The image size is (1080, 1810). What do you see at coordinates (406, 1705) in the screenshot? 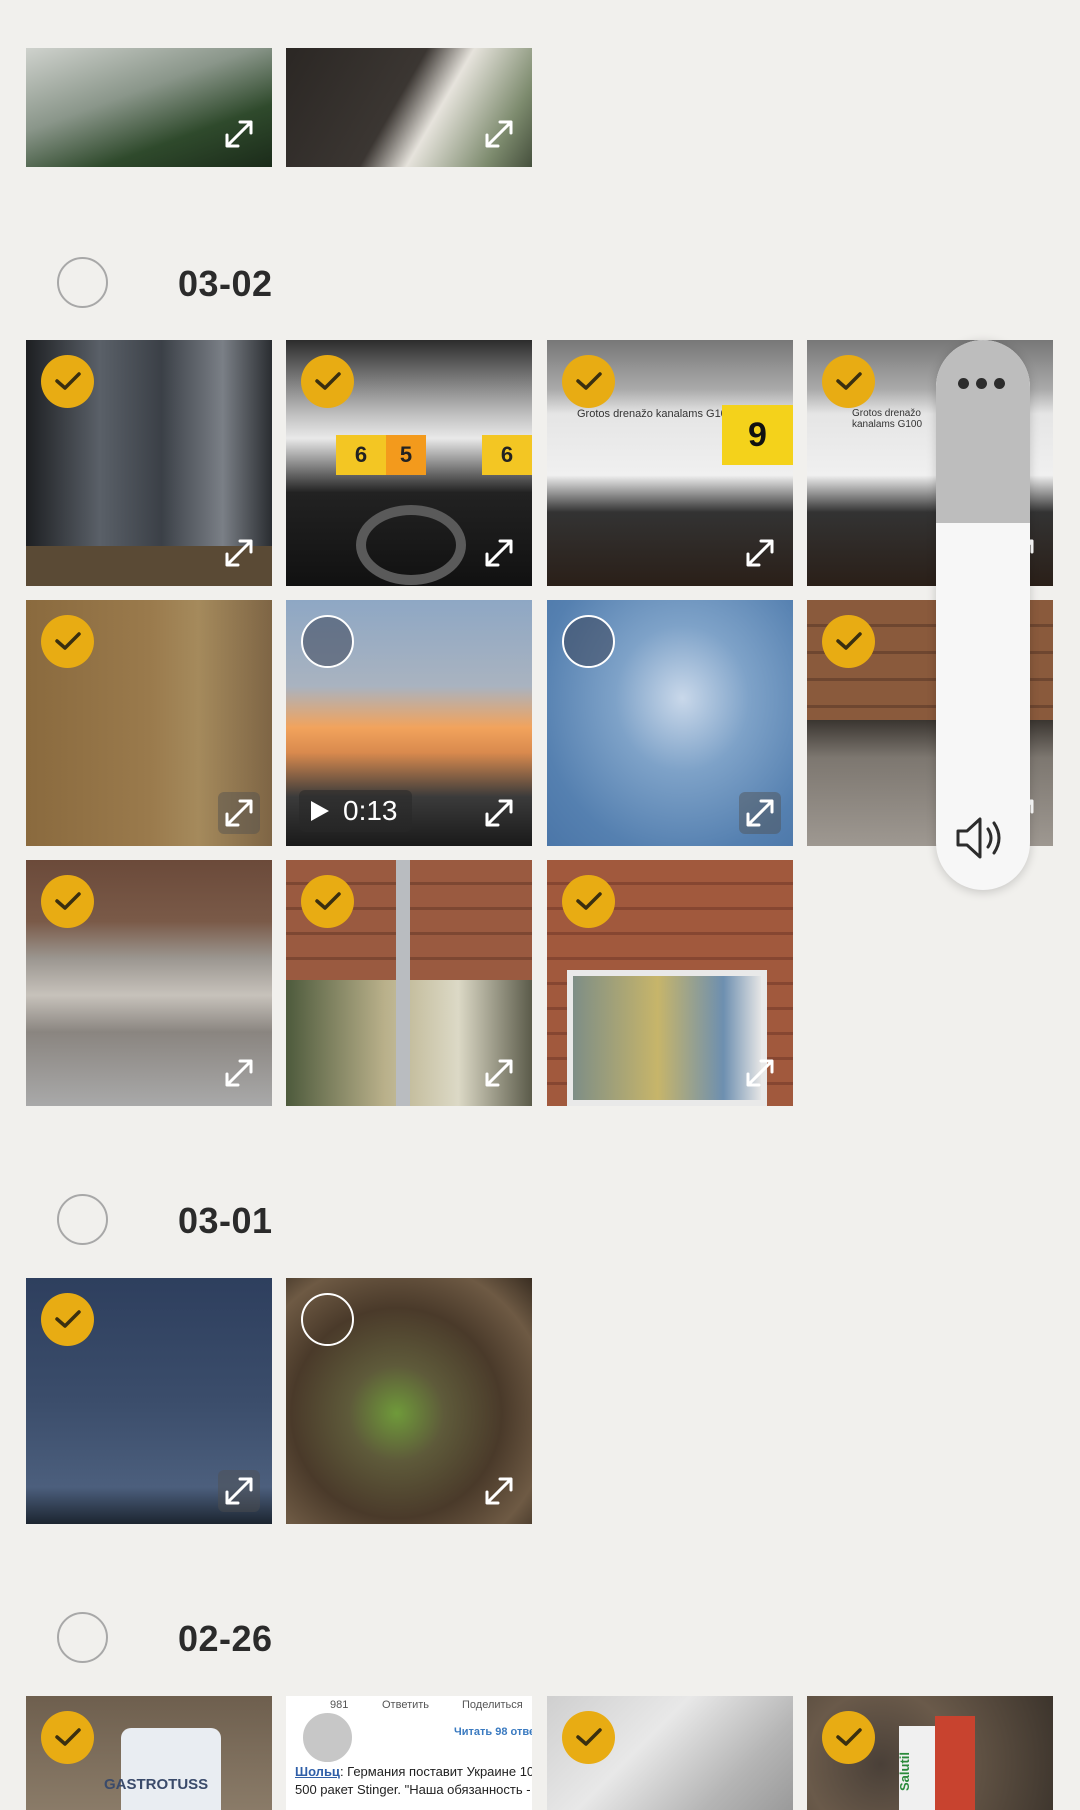
I see `reply-text: Ответить` at bounding box center [406, 1705].